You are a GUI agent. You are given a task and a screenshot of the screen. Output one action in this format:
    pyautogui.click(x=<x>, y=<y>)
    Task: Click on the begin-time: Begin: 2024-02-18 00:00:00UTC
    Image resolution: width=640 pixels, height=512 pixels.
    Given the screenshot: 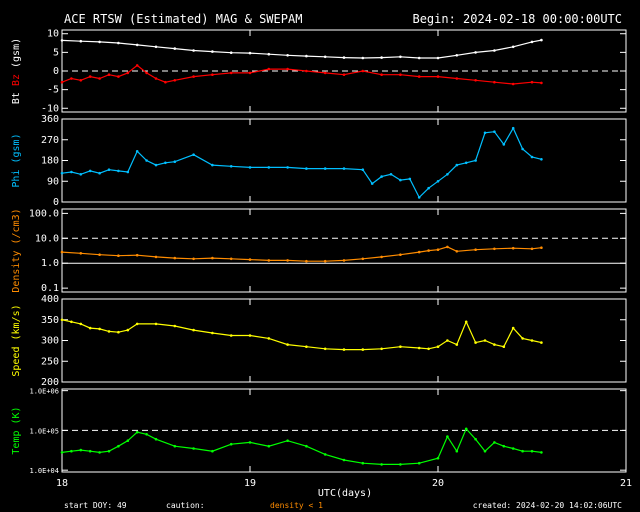 What is the action you would take?
    pyautogui.click(x=517, y=19)
    